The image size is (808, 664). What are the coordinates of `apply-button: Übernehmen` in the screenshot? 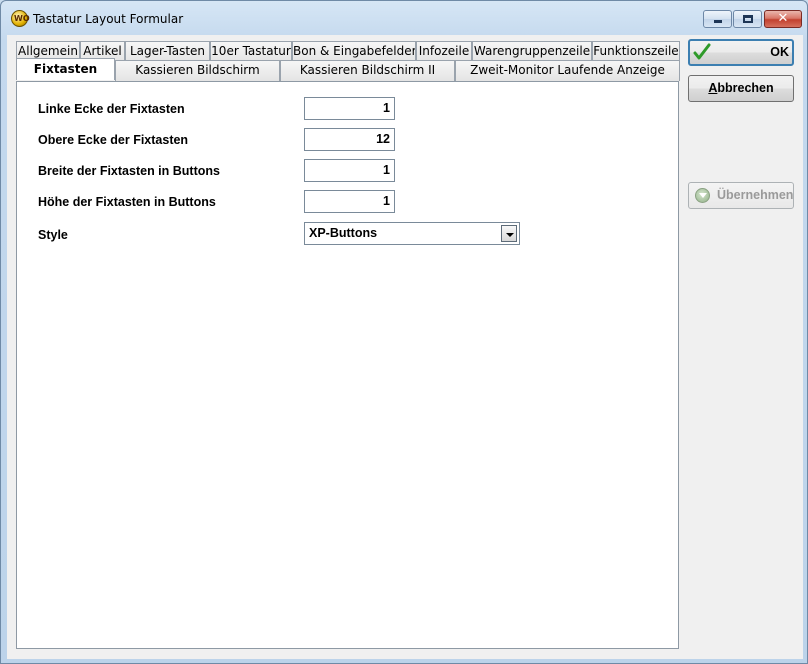 It's located at (741, 195).